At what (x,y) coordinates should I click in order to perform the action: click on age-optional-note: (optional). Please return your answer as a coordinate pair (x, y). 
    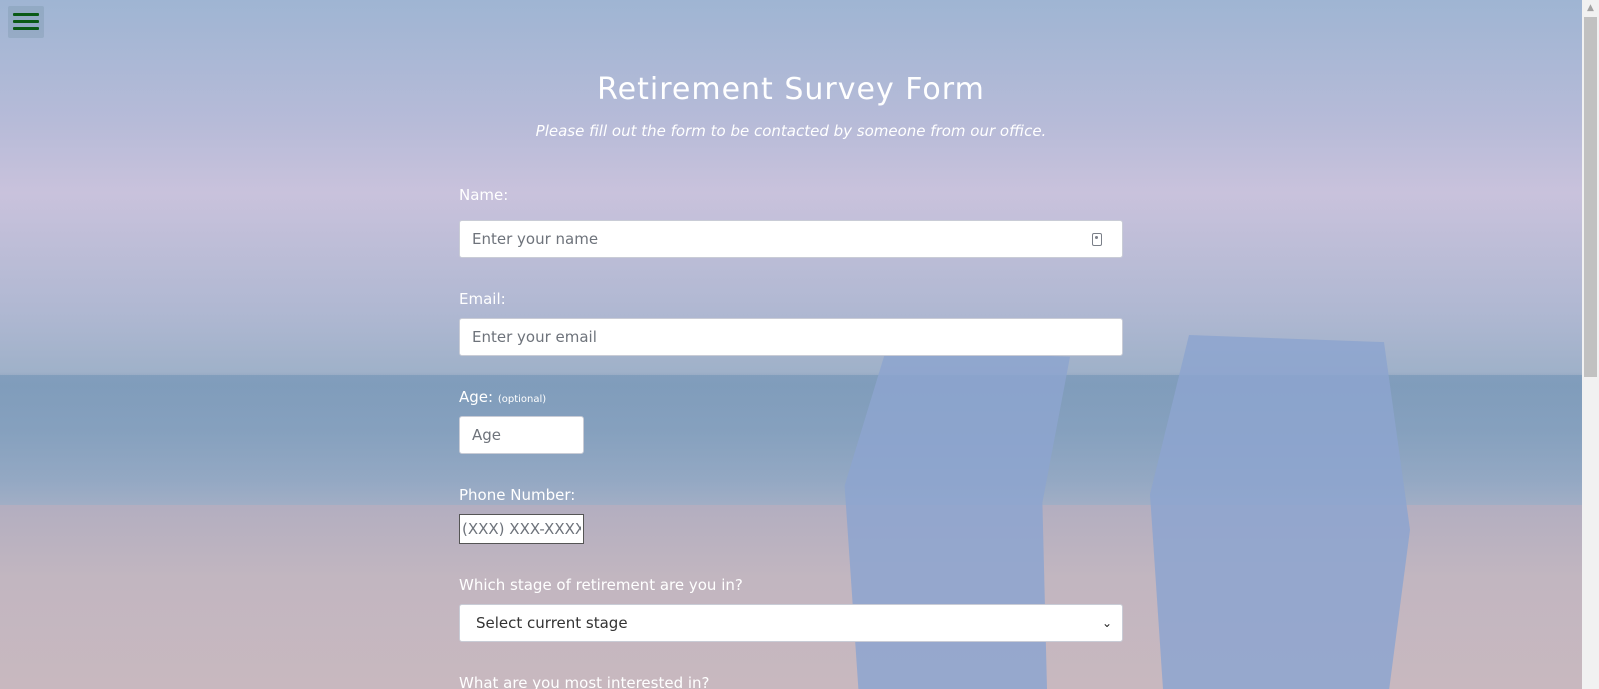
    Looking at the image, I should click on (522, 399).